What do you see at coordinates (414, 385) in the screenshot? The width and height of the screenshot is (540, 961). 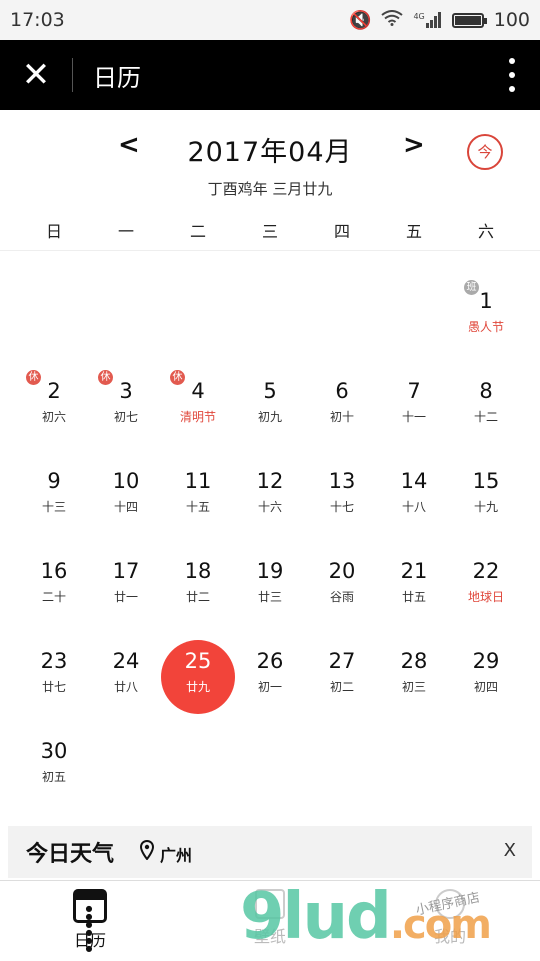 I see `day-cell: 7 十一` at bounding box center [414, 385].